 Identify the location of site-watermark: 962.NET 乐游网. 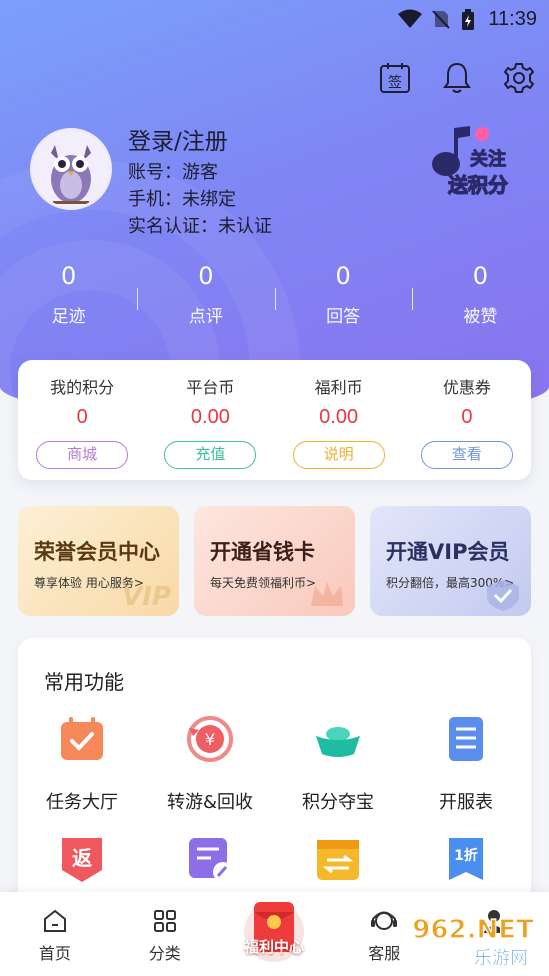
(473, 939).